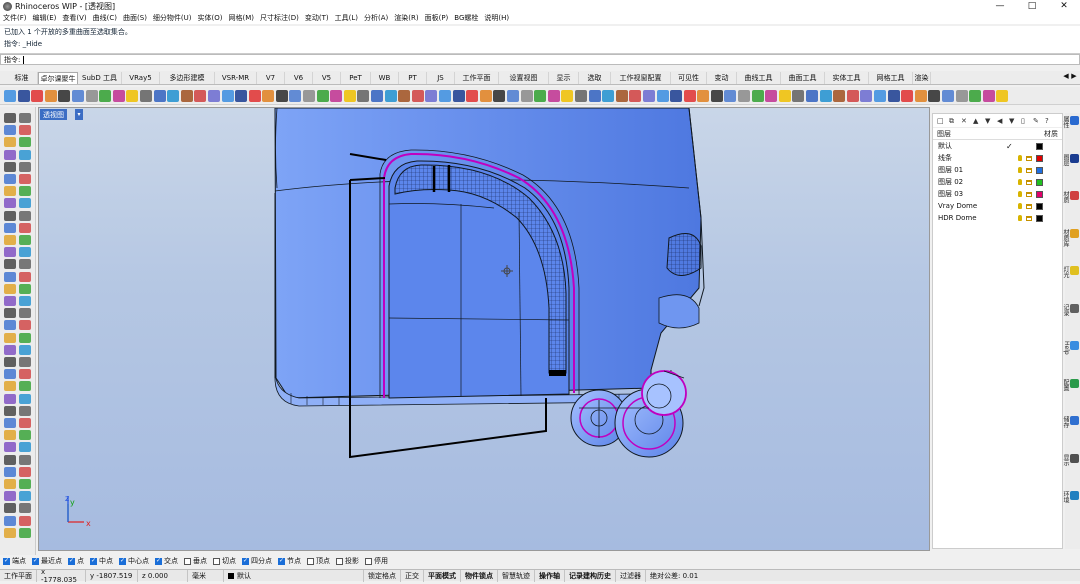 This screenshot has width=1080, height=584. Describe the element at coordinates (1064, 6) in the screenshot. I see `close-button: ✕` at that location.